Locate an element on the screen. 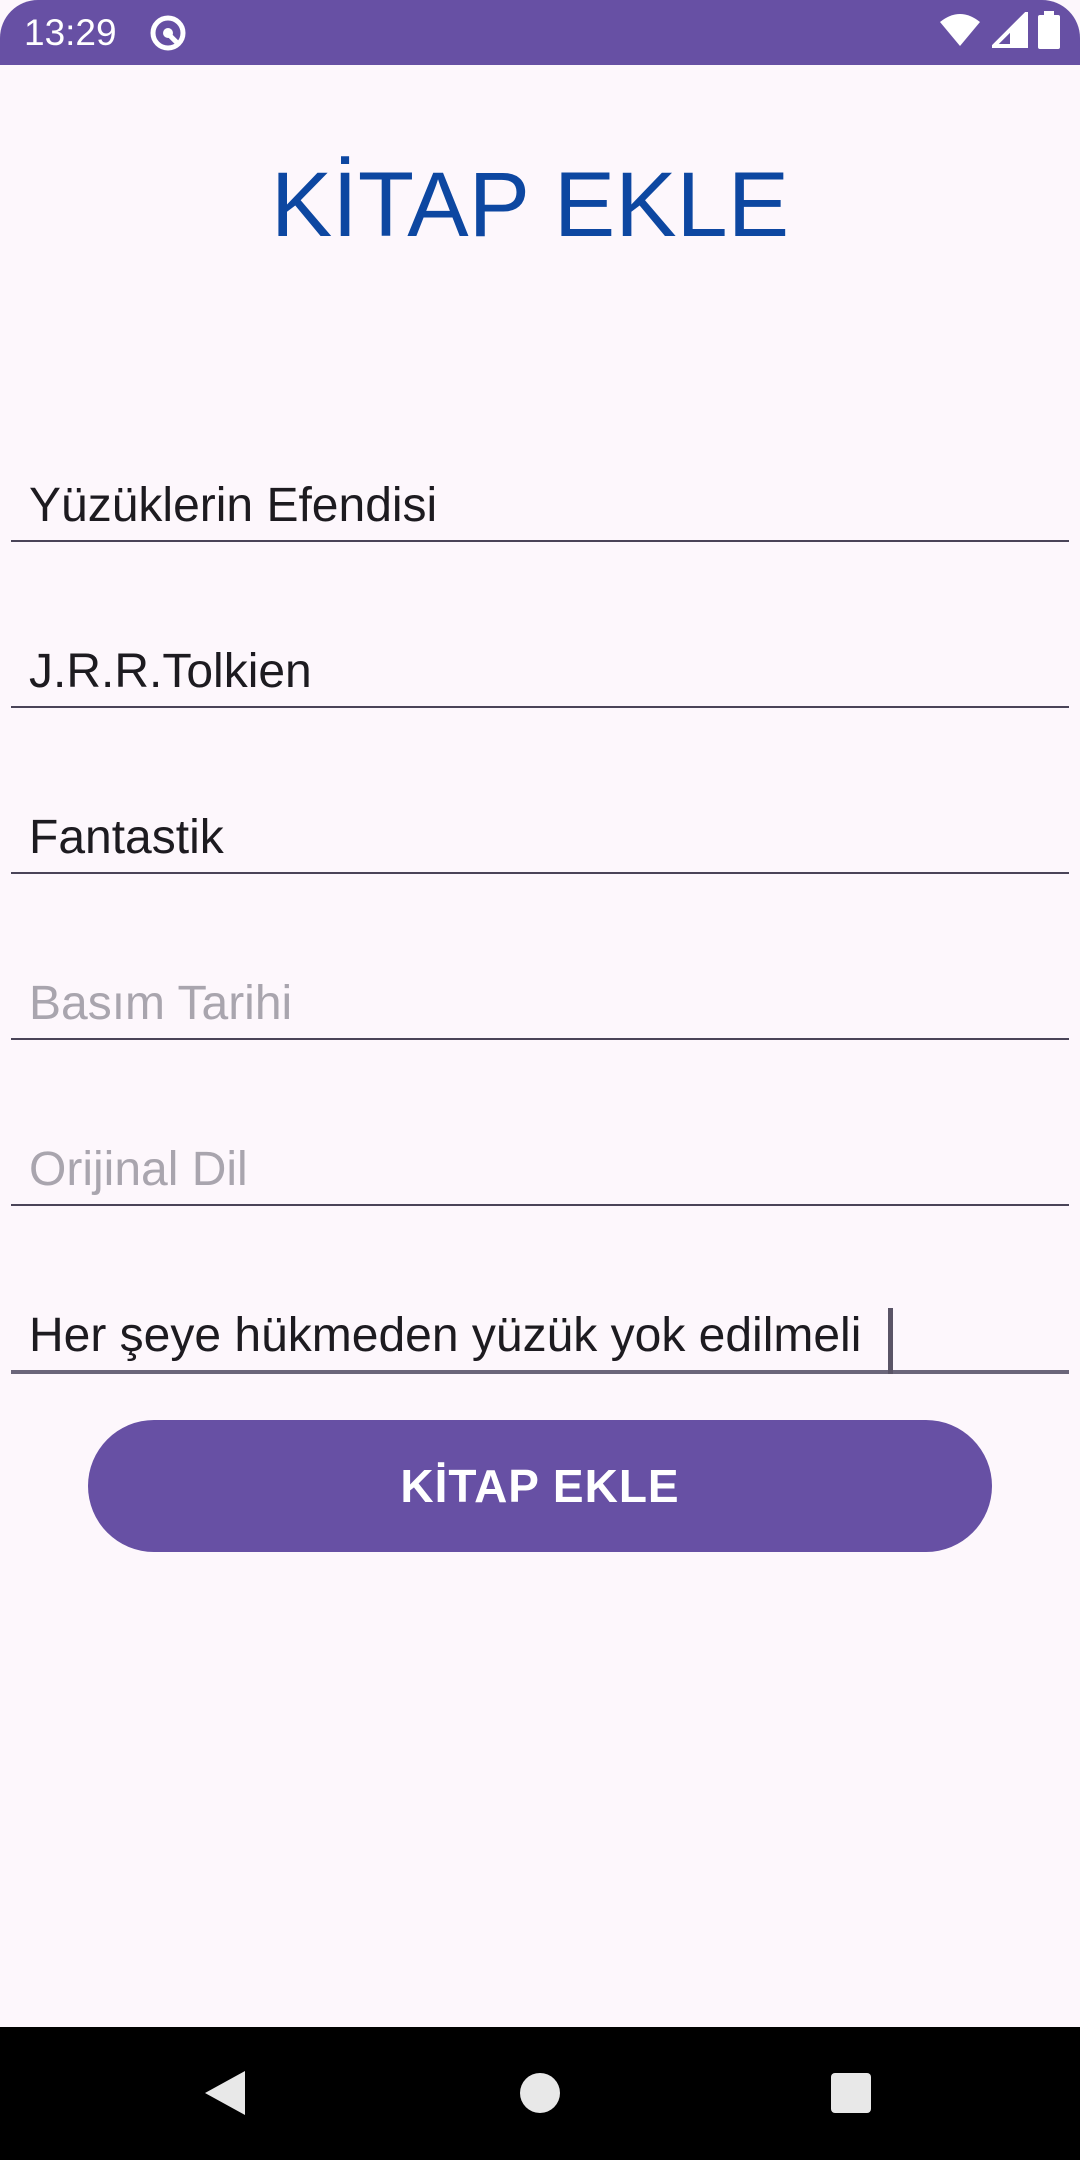  sync-icon is located at coordinates (168, 33).